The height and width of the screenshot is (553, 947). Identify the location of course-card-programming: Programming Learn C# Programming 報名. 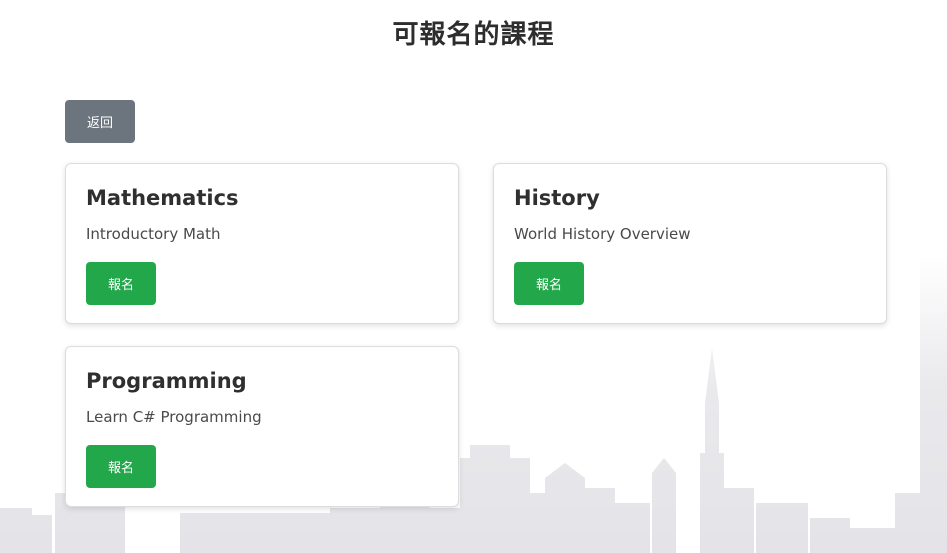
(262, 426).